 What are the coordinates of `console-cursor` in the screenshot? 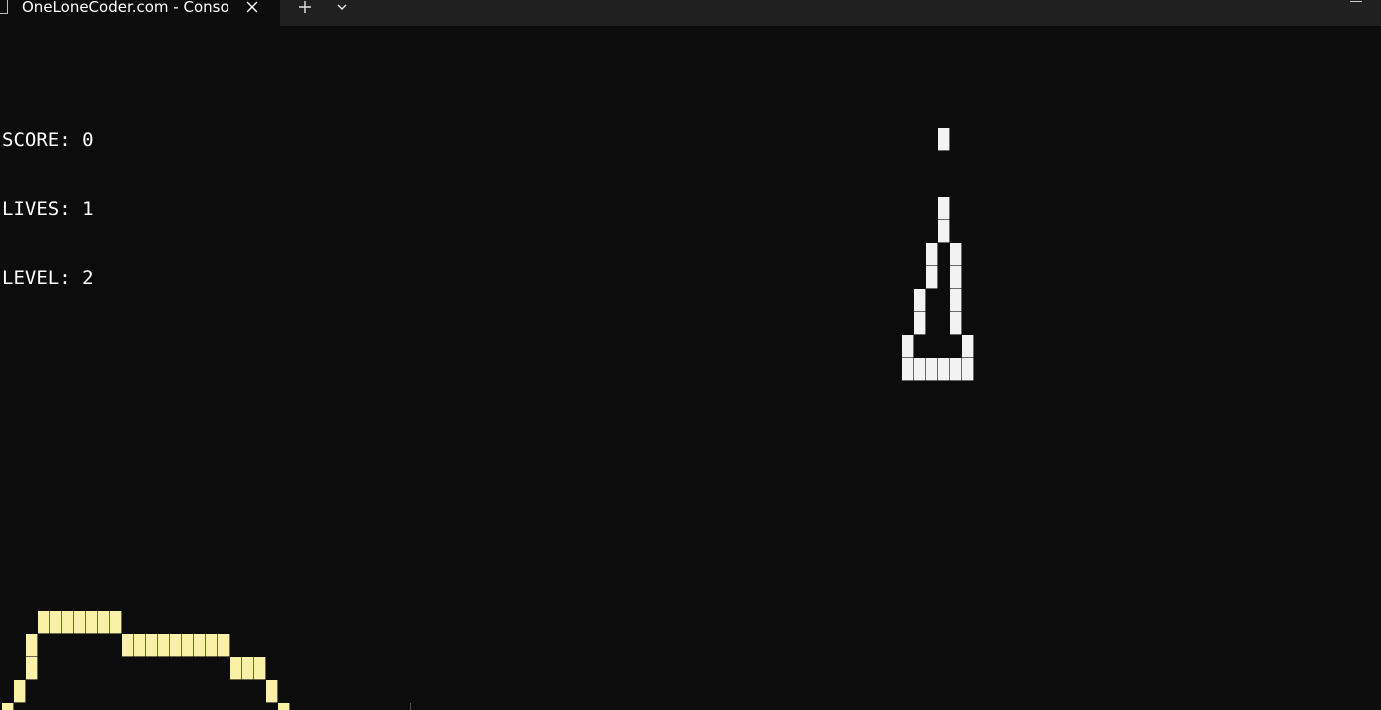 It's located at (410, 706).